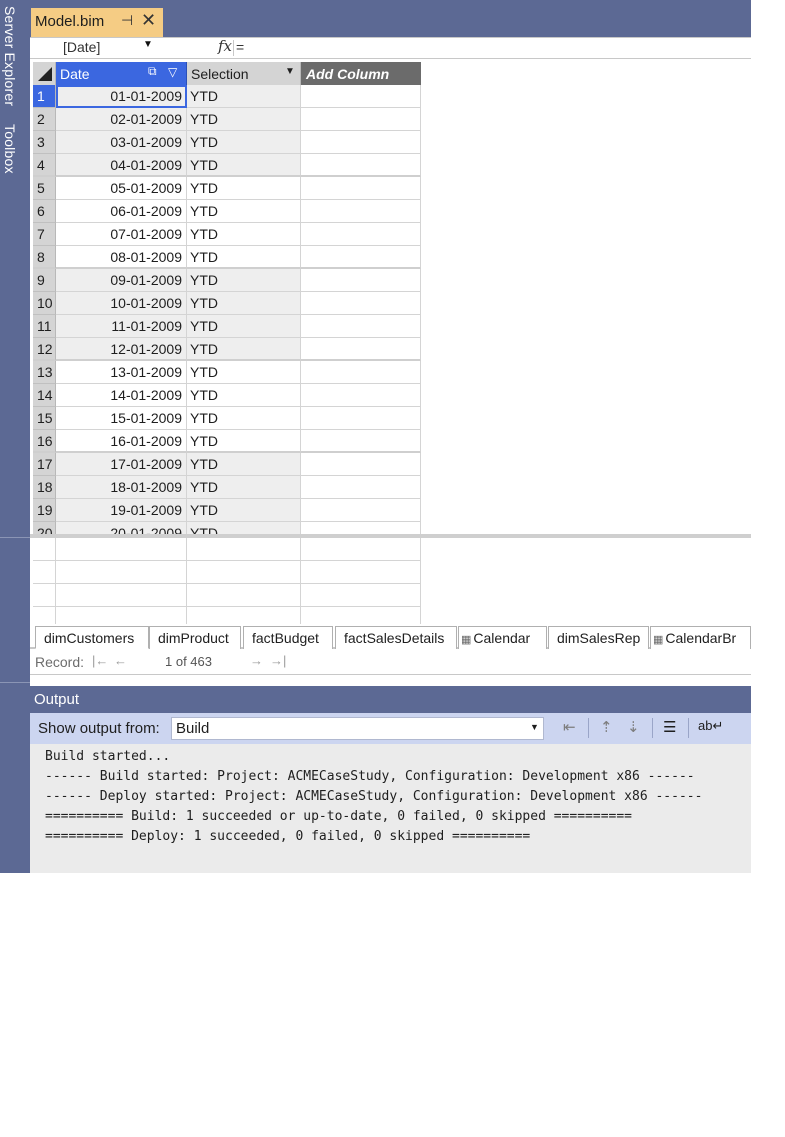 This screenshot has height=1137, width=785. I want to click on add-column-header: Add Column, so click(361, 73).